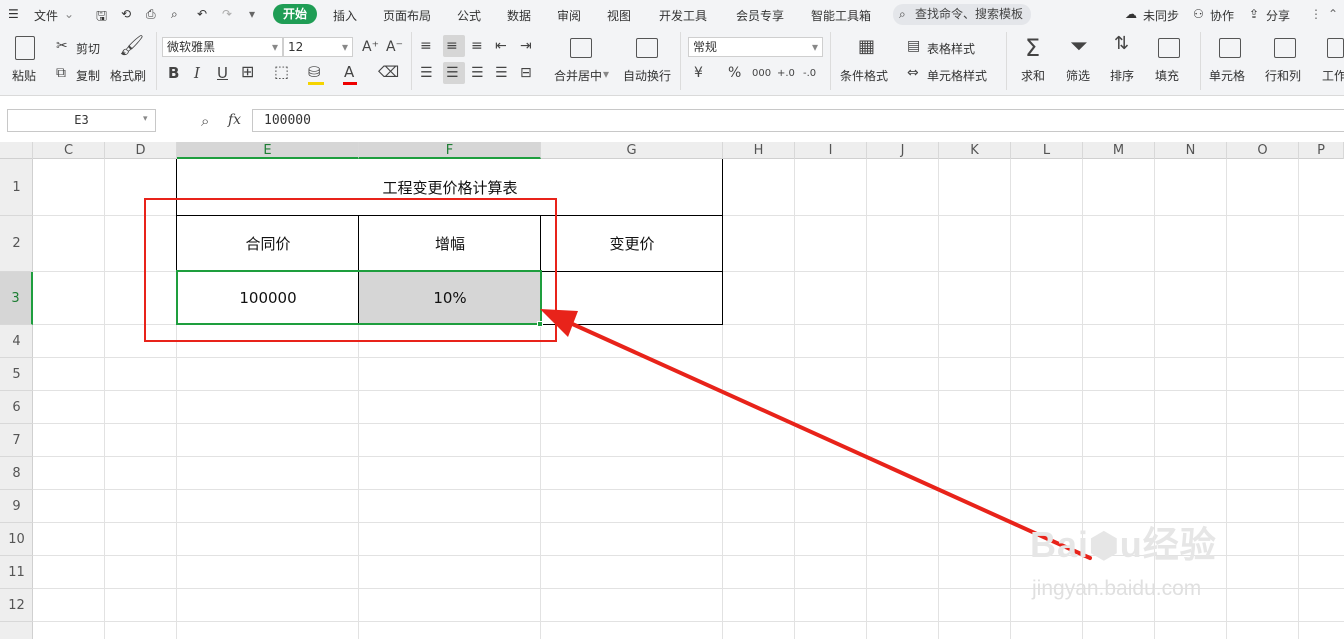 This screenshot has width=1344, height=639. What do you see at coordinates (1123, 544) in the screenshot?
I see `watermark-logo: Bai⬢u经验` at bounding box center [1123, 544].